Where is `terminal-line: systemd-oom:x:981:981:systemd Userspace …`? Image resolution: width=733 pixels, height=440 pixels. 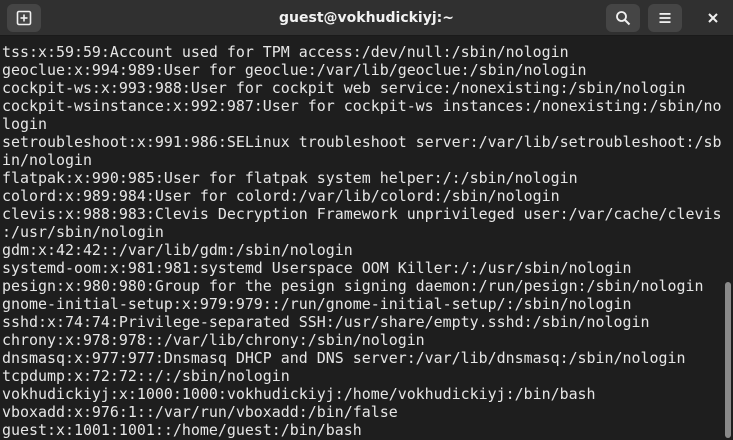
terminal-line: systemd-oom:x:981:981:systemd Userspace … is located at coordinates (317, 268).